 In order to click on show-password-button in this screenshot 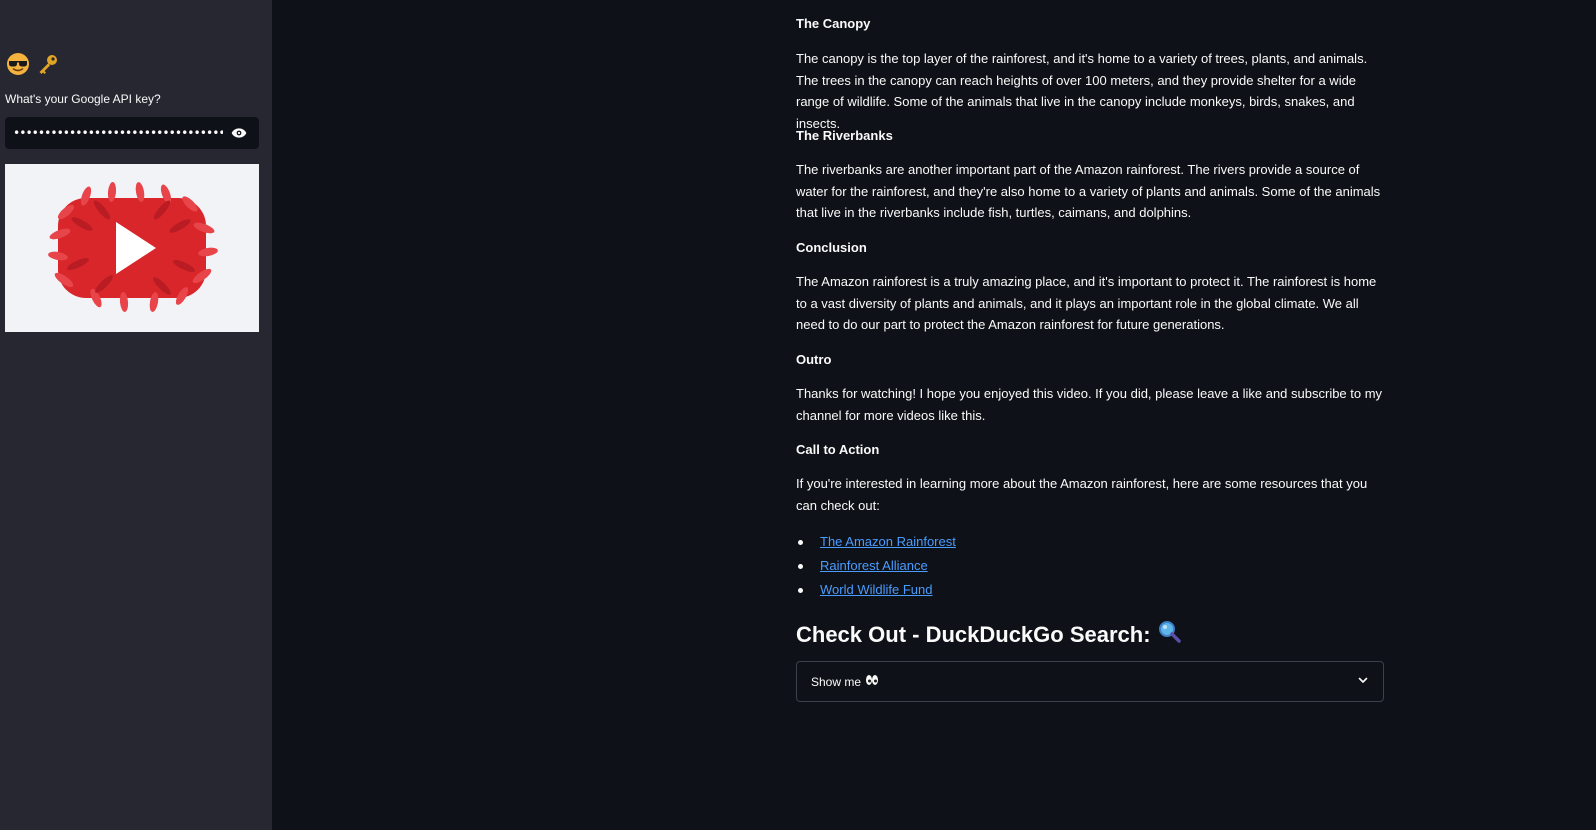, I will do `click(239, 133)`.